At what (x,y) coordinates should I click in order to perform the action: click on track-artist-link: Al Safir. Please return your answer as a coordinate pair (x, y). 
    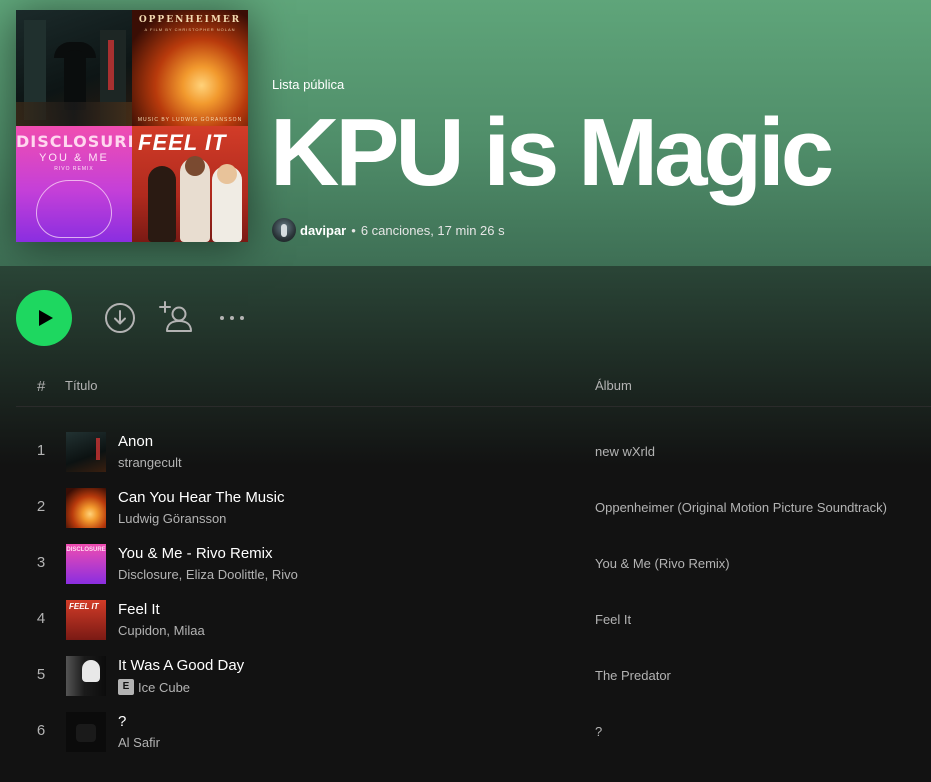
    Looking at the image, I should click on (139, 742).